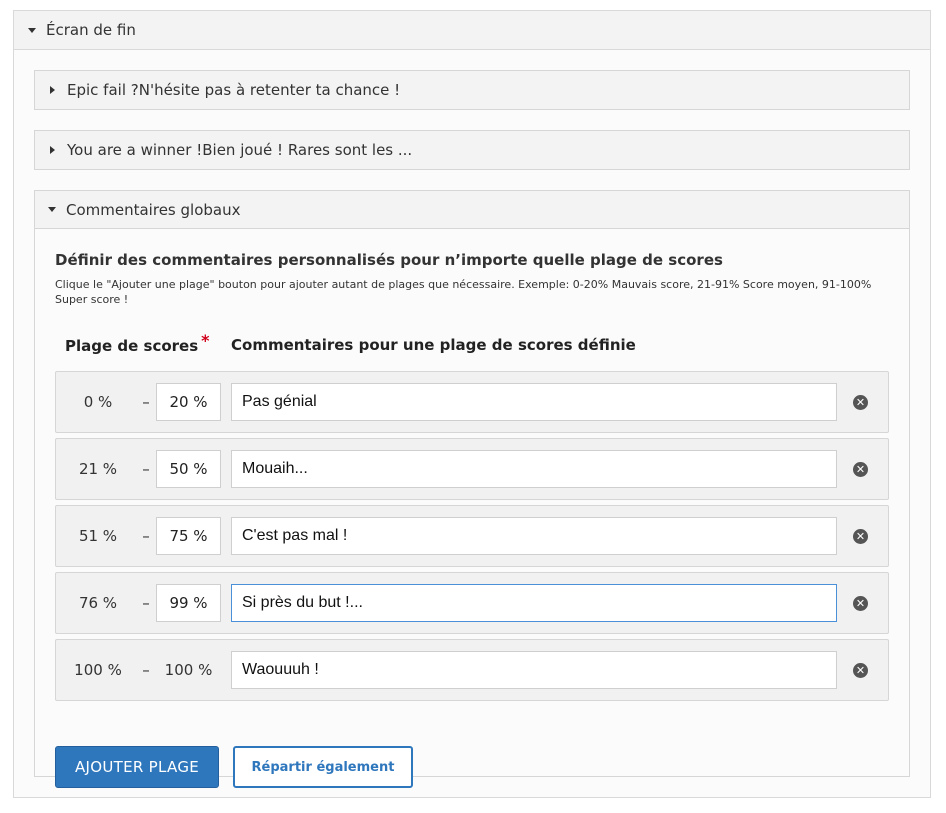  What do you see at coordinates (98, 402) in the screenshot?
I see `range-from: 0 %` at bounding box center [98, 402].